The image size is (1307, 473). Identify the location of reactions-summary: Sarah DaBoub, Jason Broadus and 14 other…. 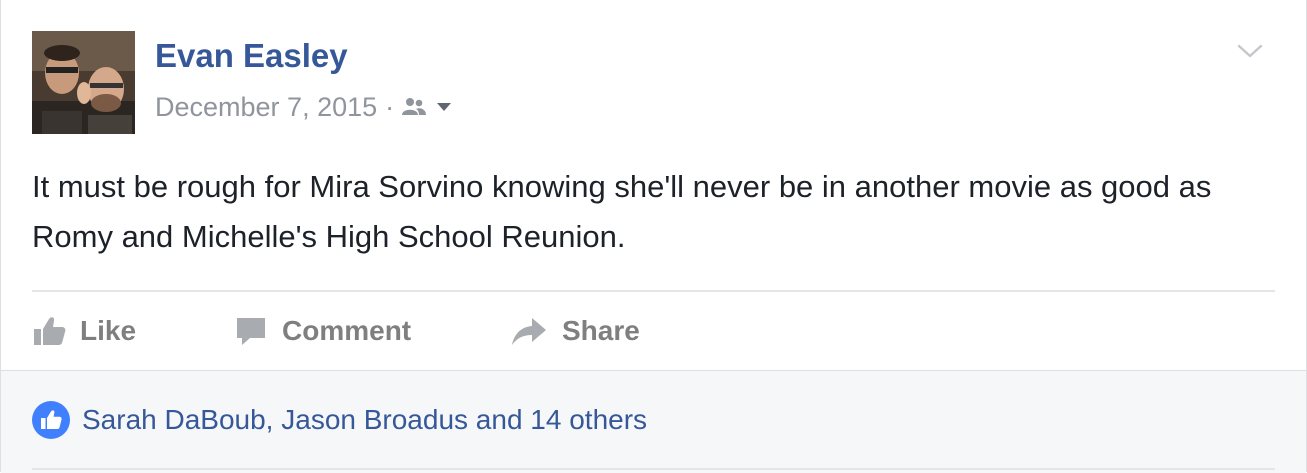
(339, 420).